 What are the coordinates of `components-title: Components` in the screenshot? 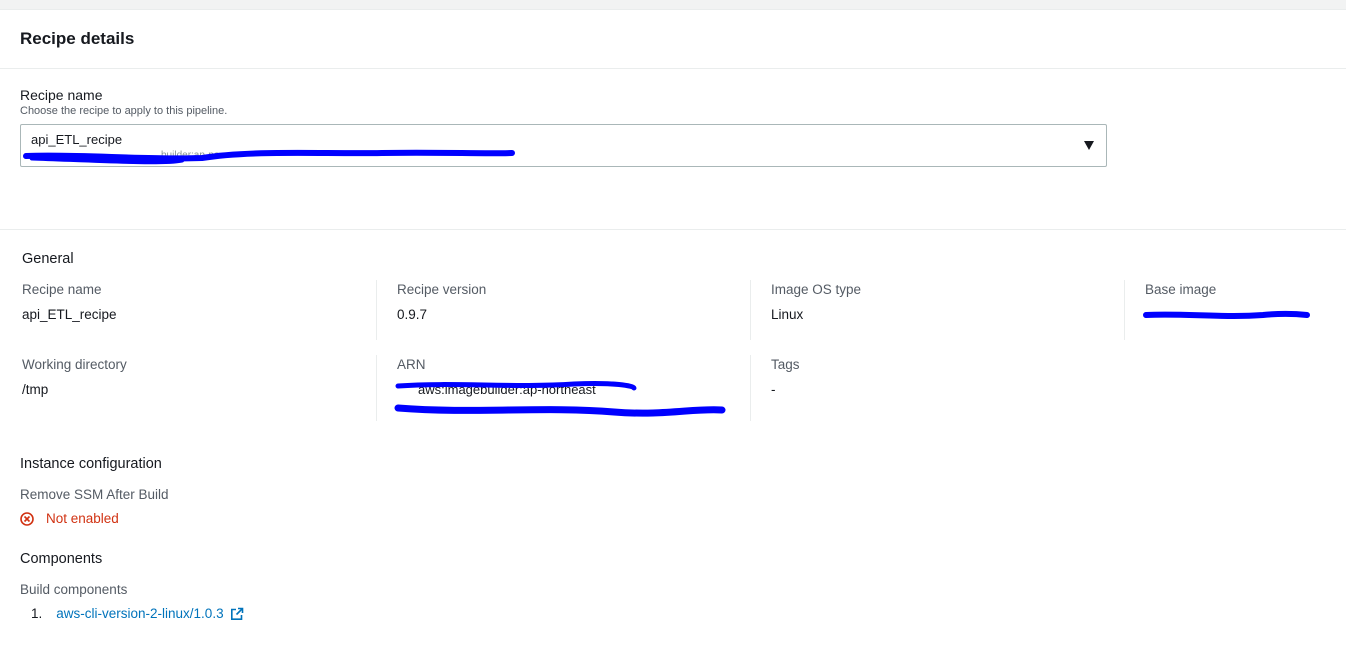 It's located at (61, 559).